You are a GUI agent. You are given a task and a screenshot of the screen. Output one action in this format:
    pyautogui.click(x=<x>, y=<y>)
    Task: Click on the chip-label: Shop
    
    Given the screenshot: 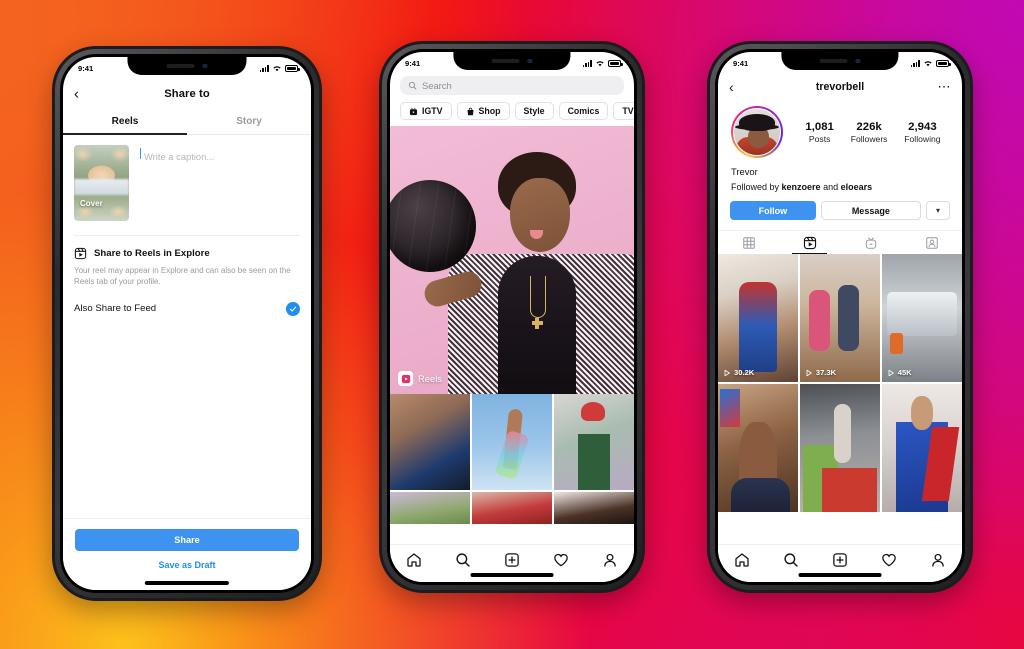 What is the action you would take?
    pyautogui.click(x=489, y=111)
    